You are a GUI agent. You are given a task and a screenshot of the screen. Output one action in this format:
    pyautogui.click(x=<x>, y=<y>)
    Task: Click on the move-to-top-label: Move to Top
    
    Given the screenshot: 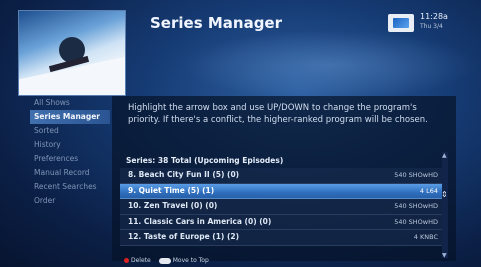 What is the action you would take?
    pyautogui.click(x=191, y=260)
    